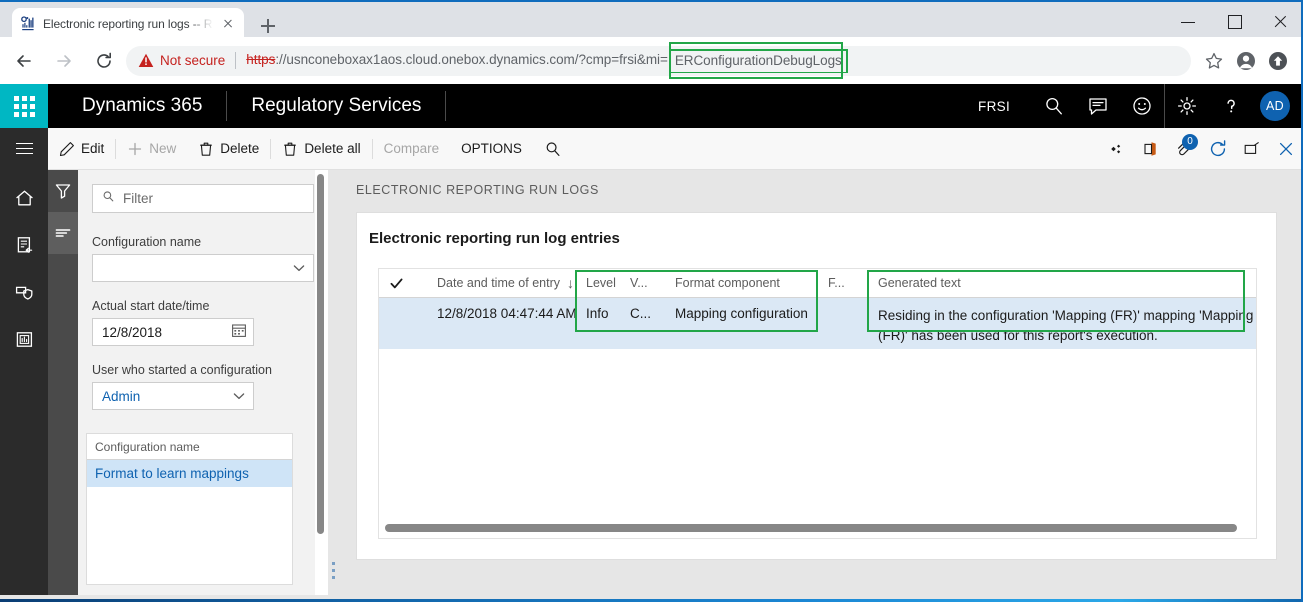 The image size is (1303, 602). Describe the element at coordinates (1187, 106) in the screenshot. I see `gear-icon` at that location.